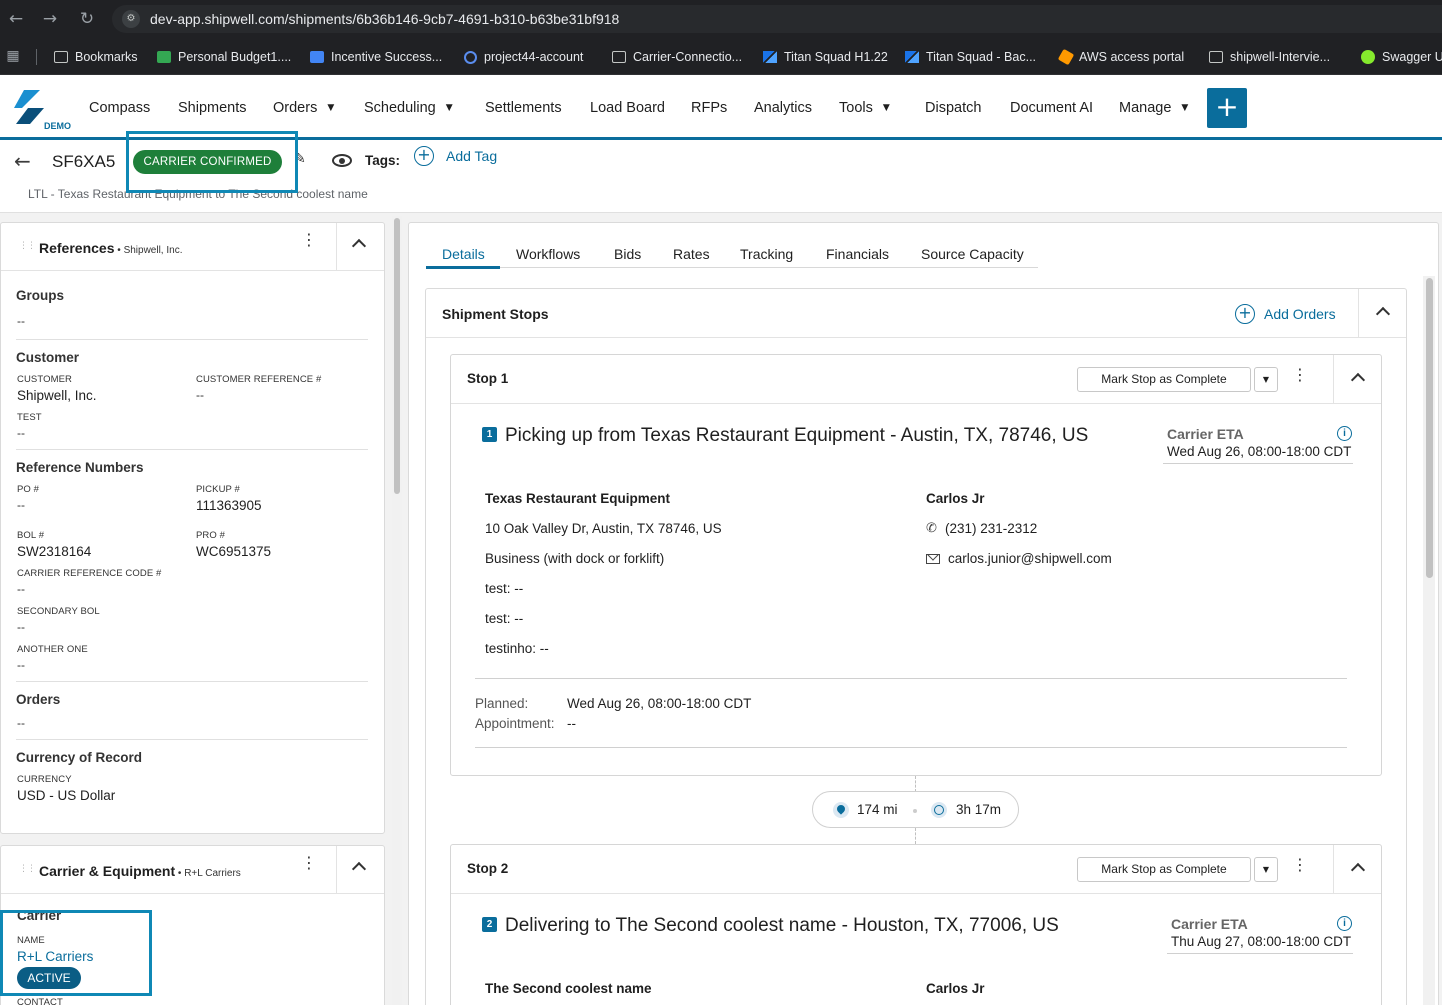 The height and width of the screenshot is (1005, 1442). I want to click on stop-custom-field: test: --, so click(504, 618).